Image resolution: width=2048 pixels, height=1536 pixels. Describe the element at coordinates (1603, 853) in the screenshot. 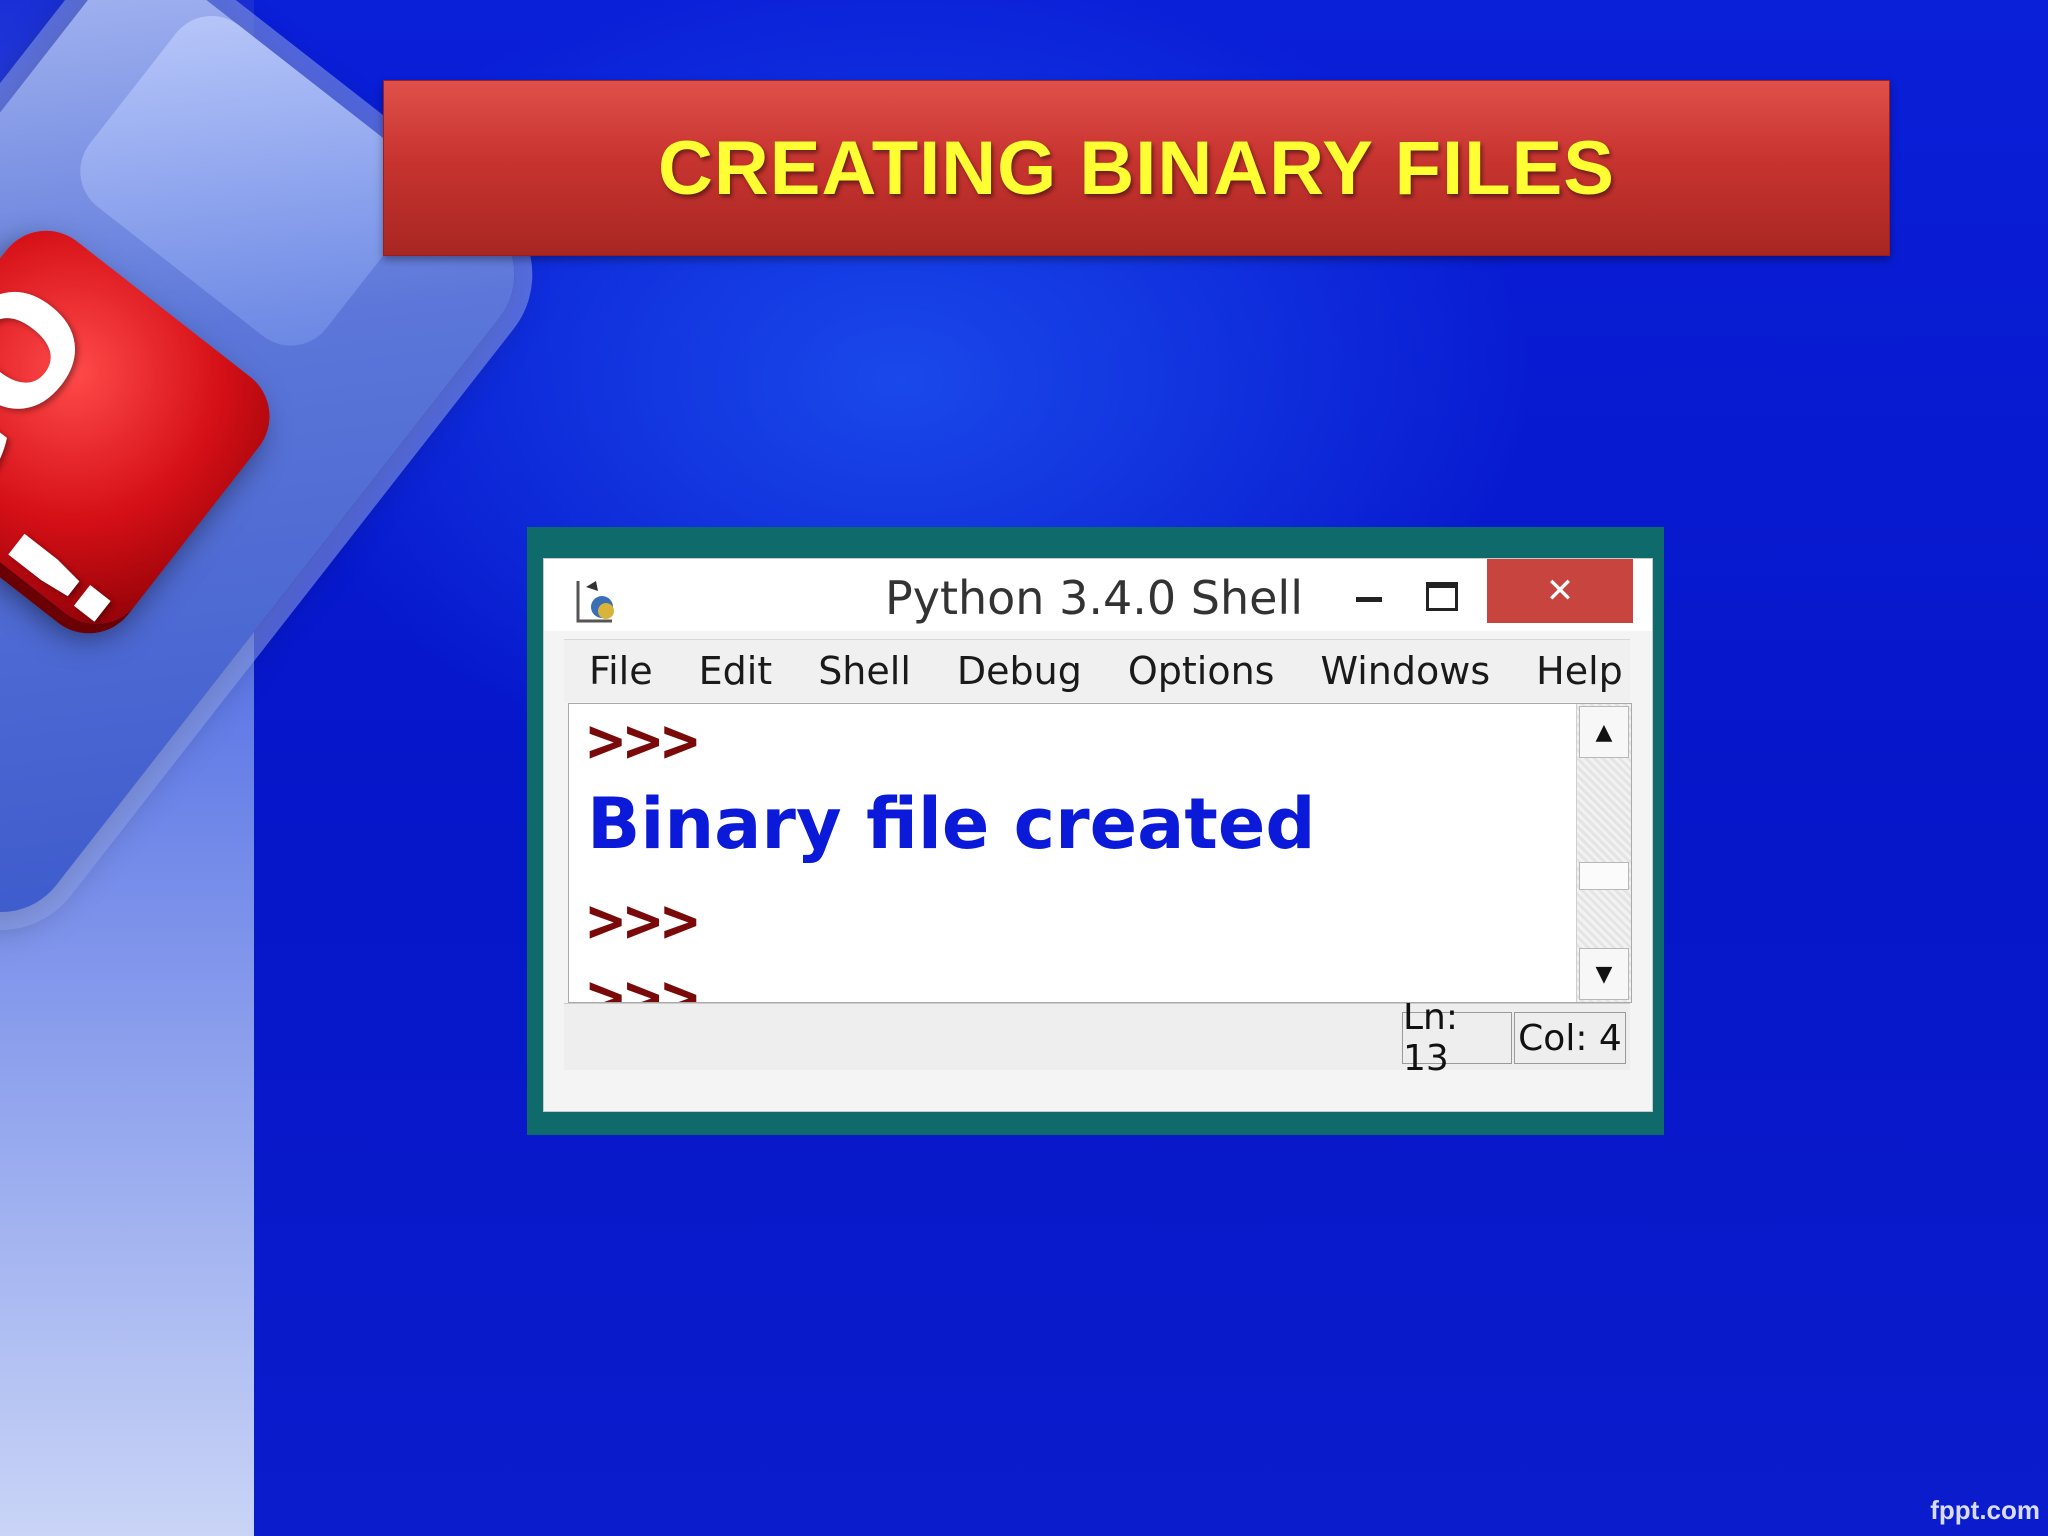

I see `vertical-scrollbar: ▲ ▼` at that location.